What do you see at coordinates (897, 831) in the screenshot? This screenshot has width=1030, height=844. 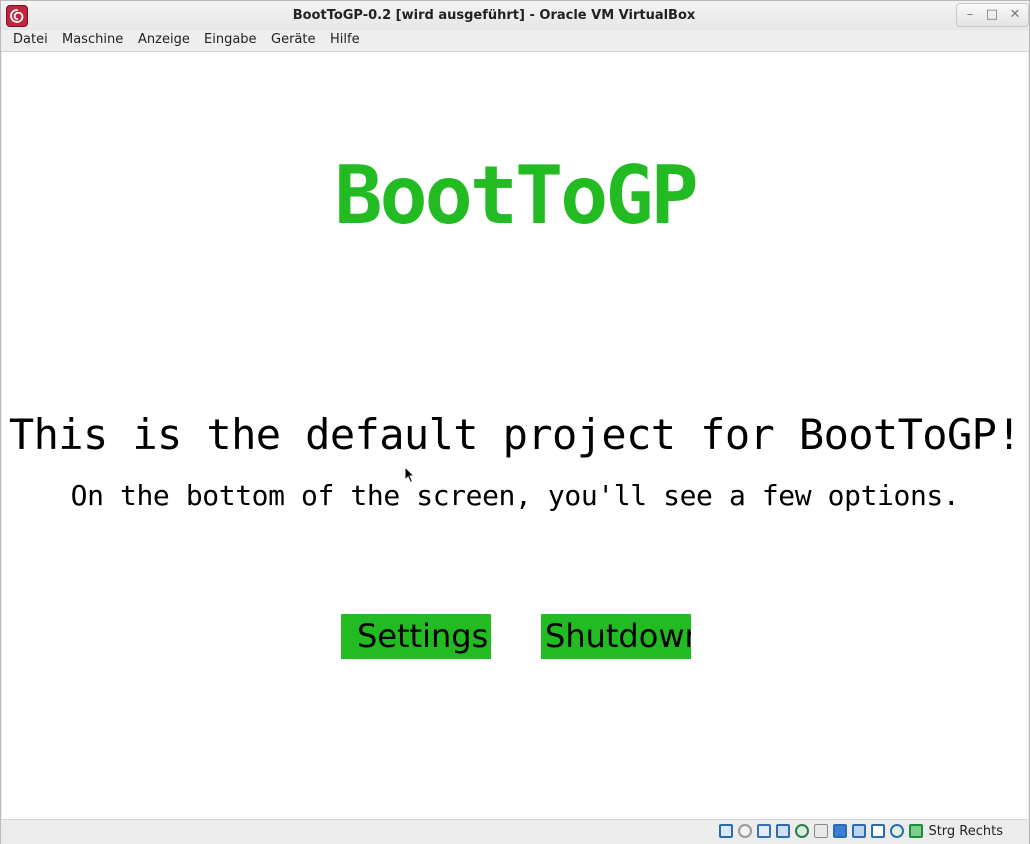 I see `mouse-integration-icon` at bounding box center [897, 831].